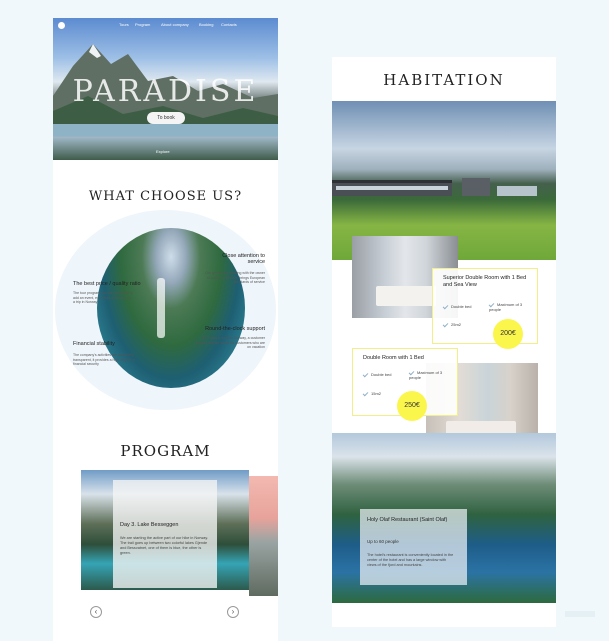 This screenshot has width=609, height=641. Describe the element at coordinates (383, 541) in the screenshot. I see `restaurant-capacity: Up to 60 people` at that location.